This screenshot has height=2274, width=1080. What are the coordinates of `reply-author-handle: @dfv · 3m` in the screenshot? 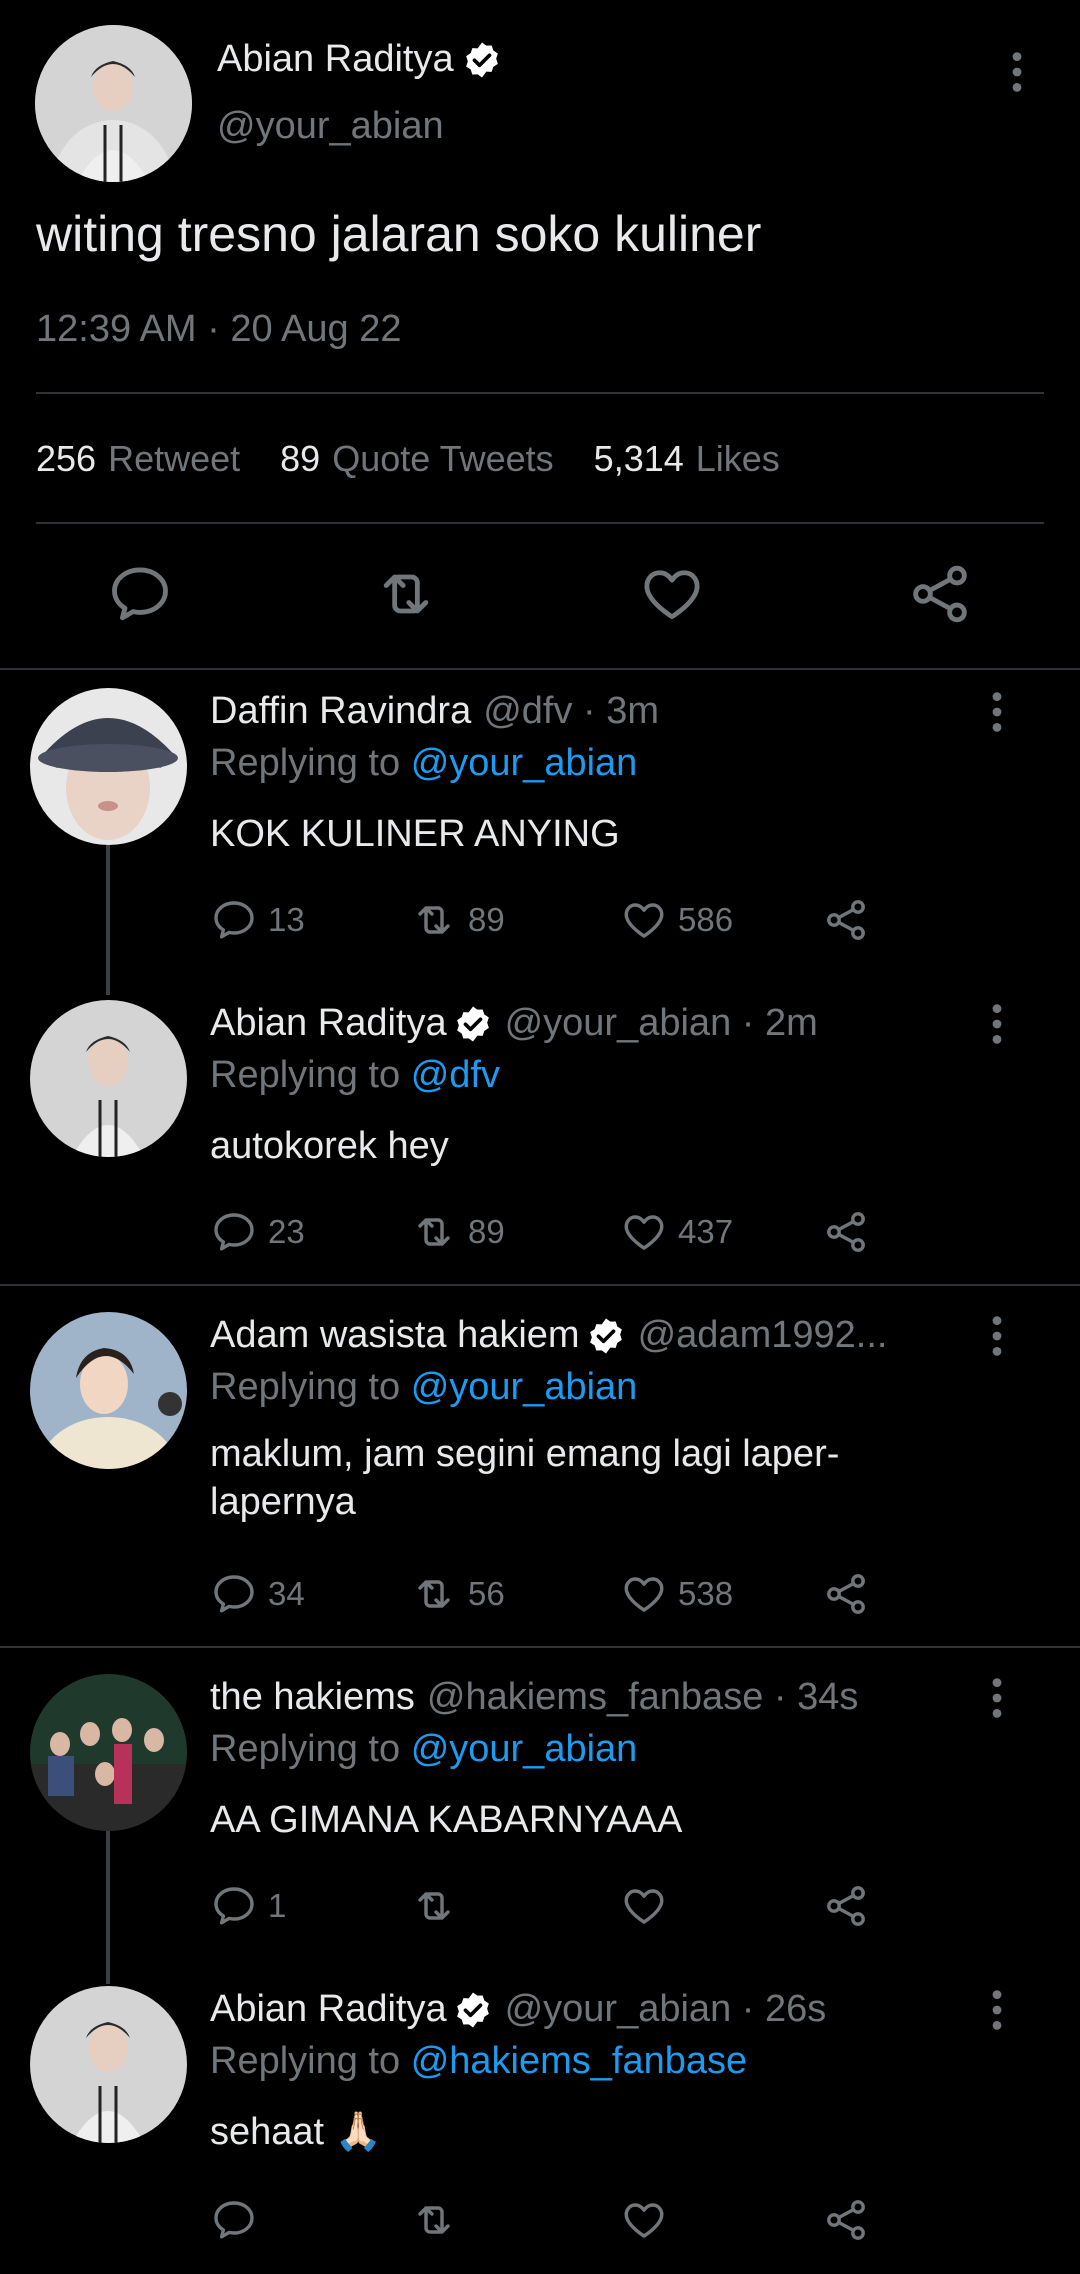 It's located at (571, 711).